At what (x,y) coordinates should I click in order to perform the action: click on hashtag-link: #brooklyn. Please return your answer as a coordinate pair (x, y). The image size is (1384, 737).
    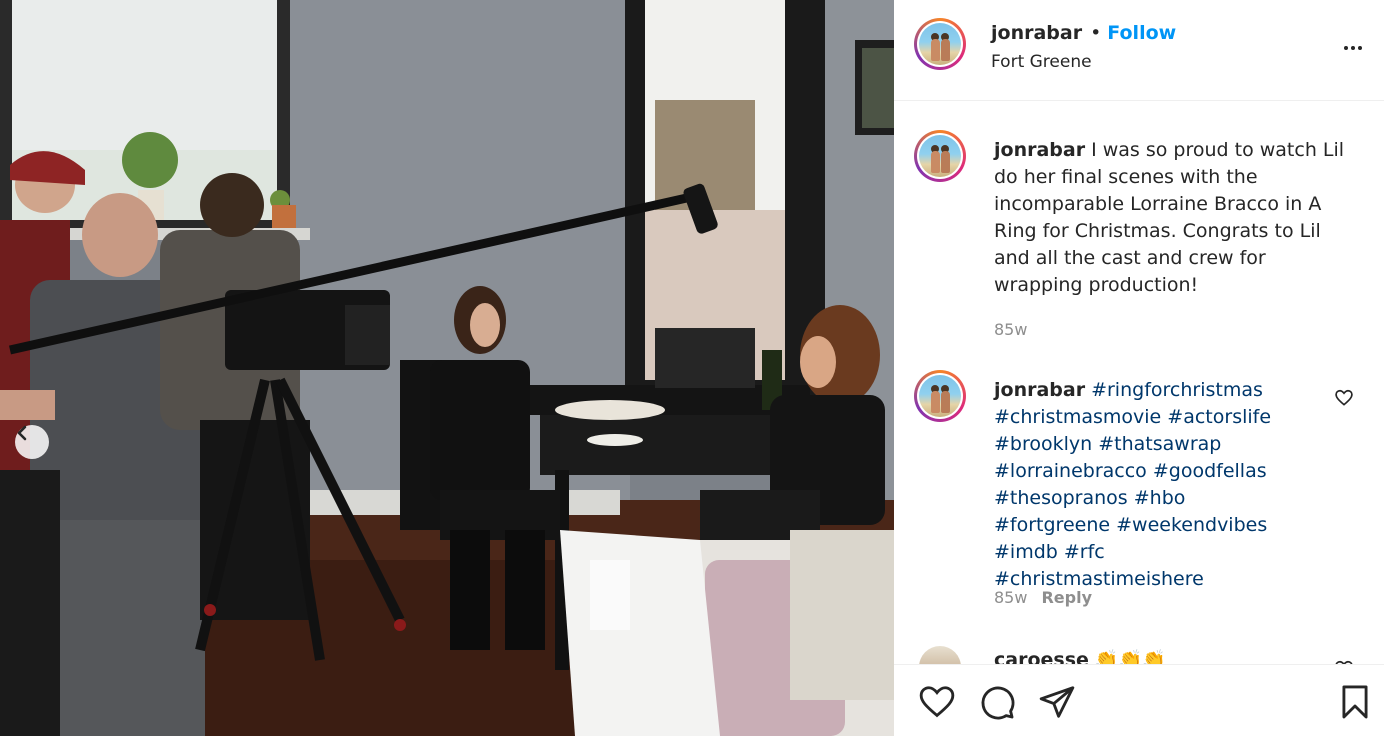
    Looking at the image, I should click on (1043, 444).